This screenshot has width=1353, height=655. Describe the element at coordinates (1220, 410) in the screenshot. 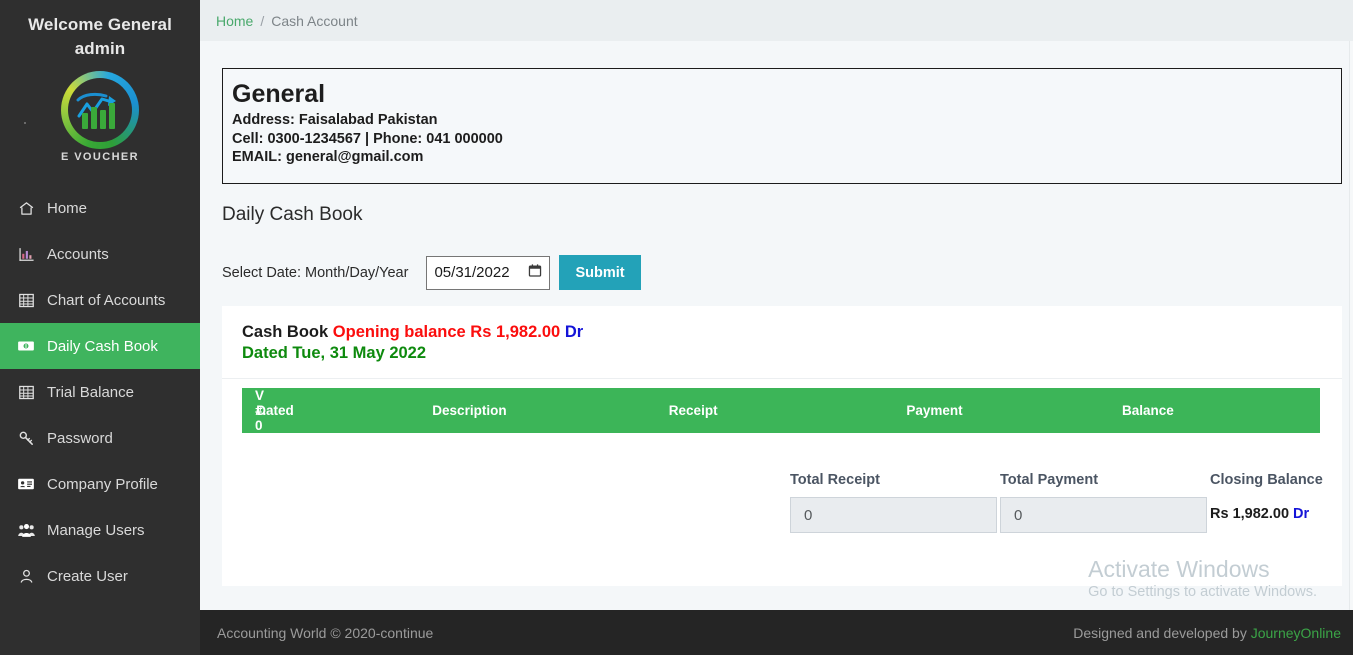

I see `column-header-balance: Balance` at that location.